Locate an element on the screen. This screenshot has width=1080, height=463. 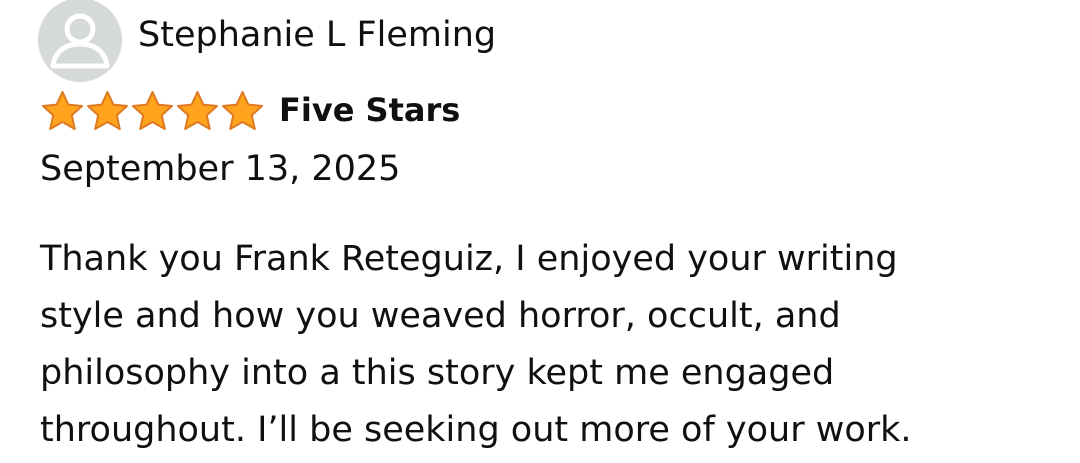
reviewer-profile: Stephanie L Fleming is located at coordinates (267, 41).